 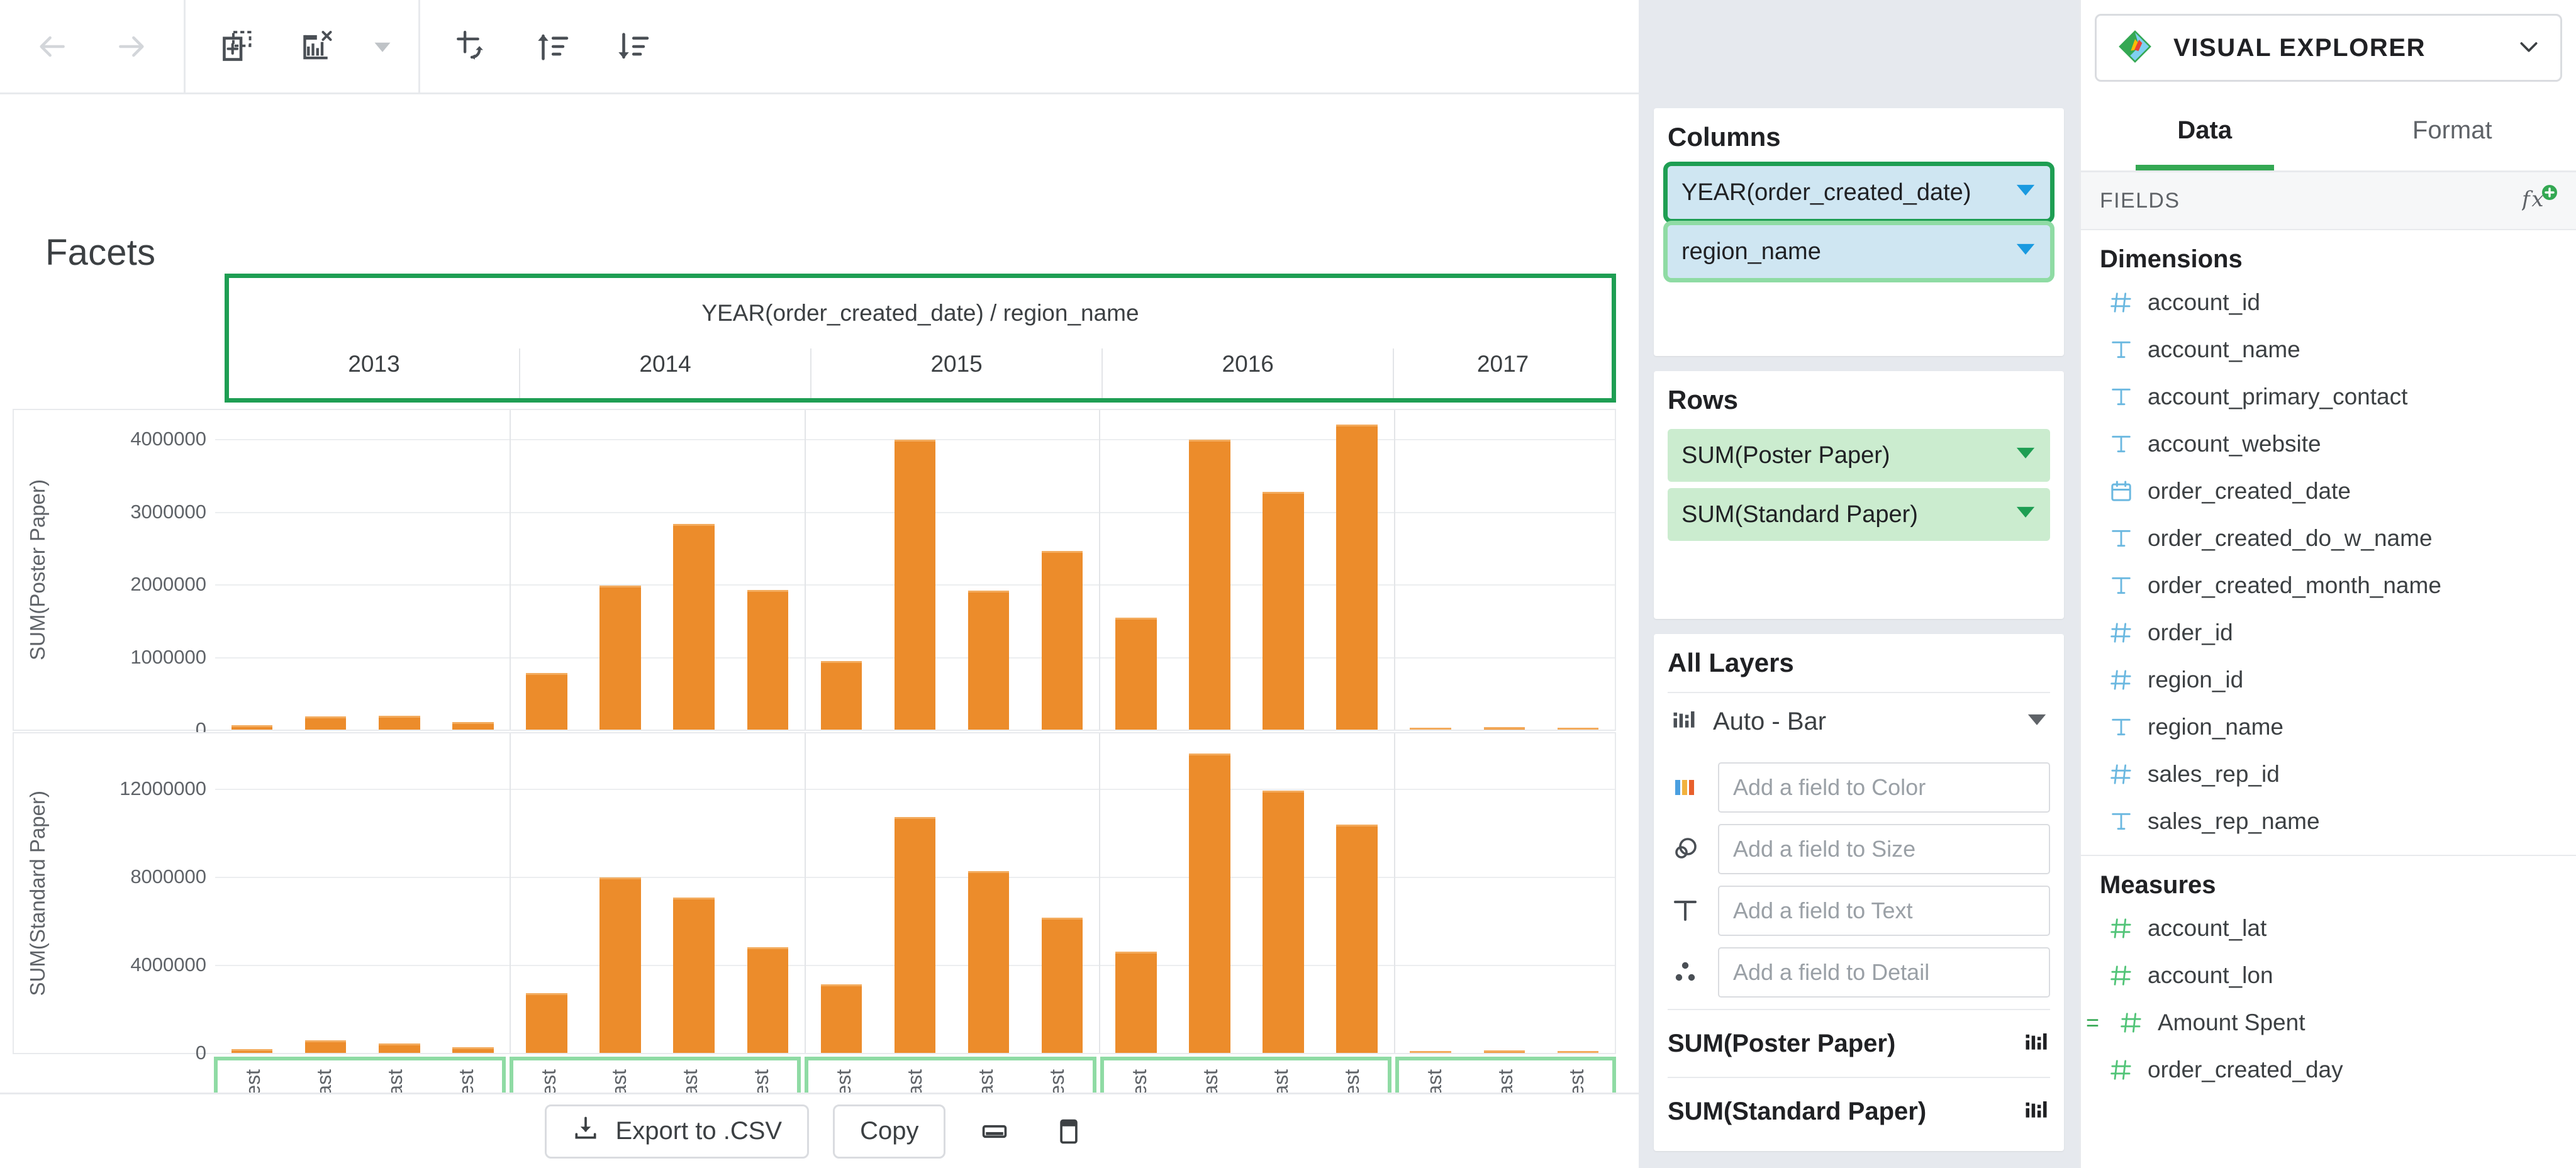 What do you see at coordinates (2328, 585) in the screenshot?
I see `dimension-field-order_created_month_name: order_created_month_name` at bounding box center [2328, 585].